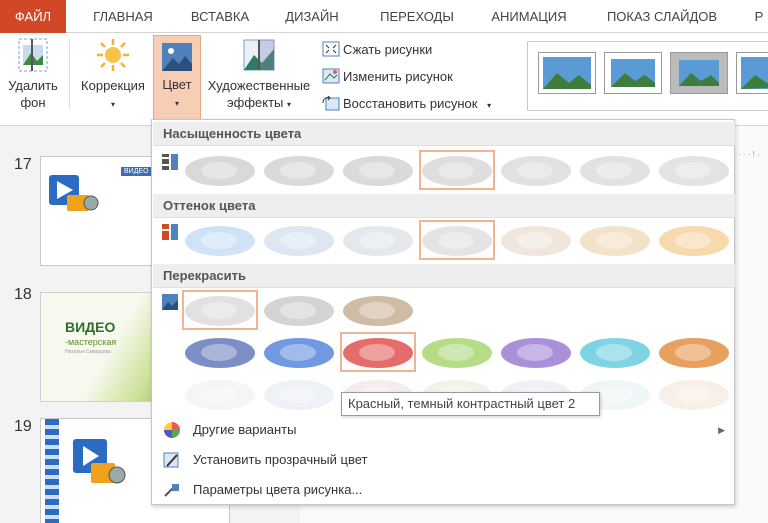  I want to click on more-variants-item: Другие варианты ▶, so click(444, 430).